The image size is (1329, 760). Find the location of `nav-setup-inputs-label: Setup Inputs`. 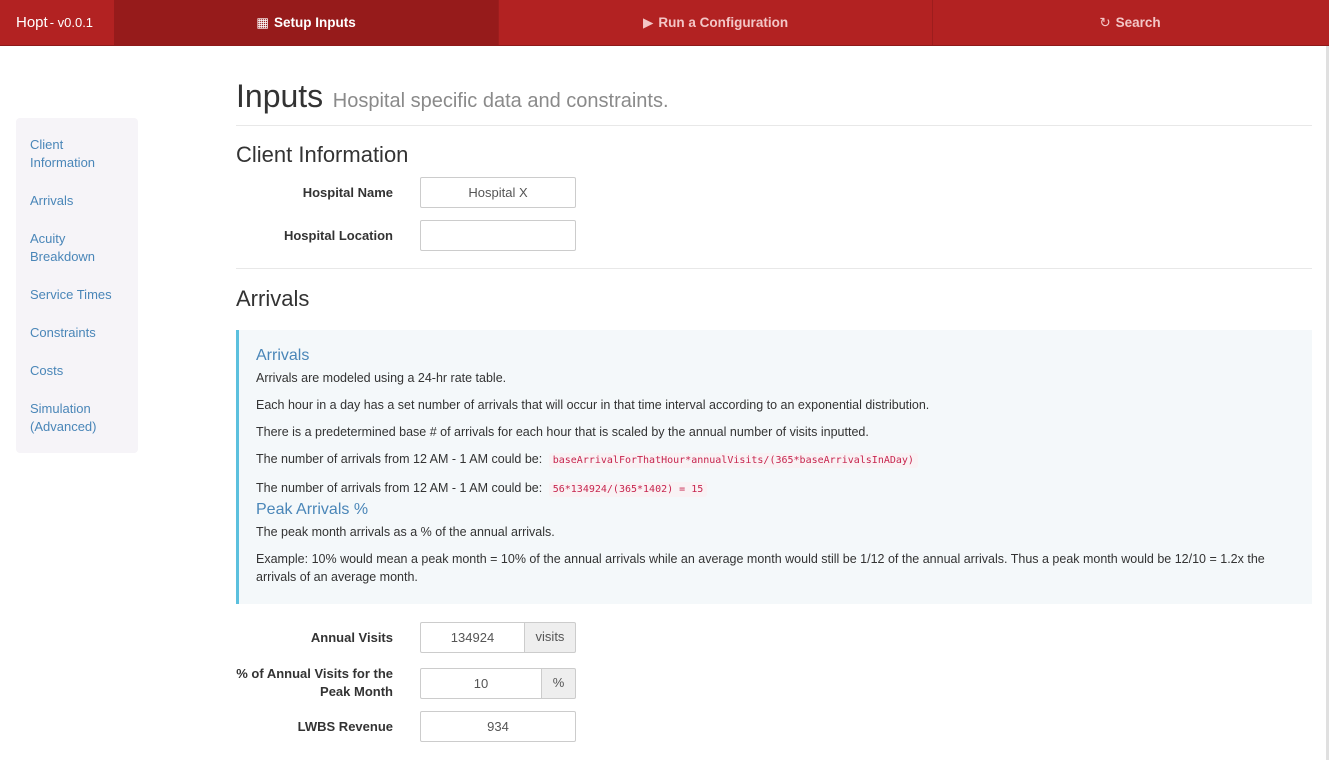

nav-setup-inputs-label: Setup Inputs is located at coordinates (315, 22).